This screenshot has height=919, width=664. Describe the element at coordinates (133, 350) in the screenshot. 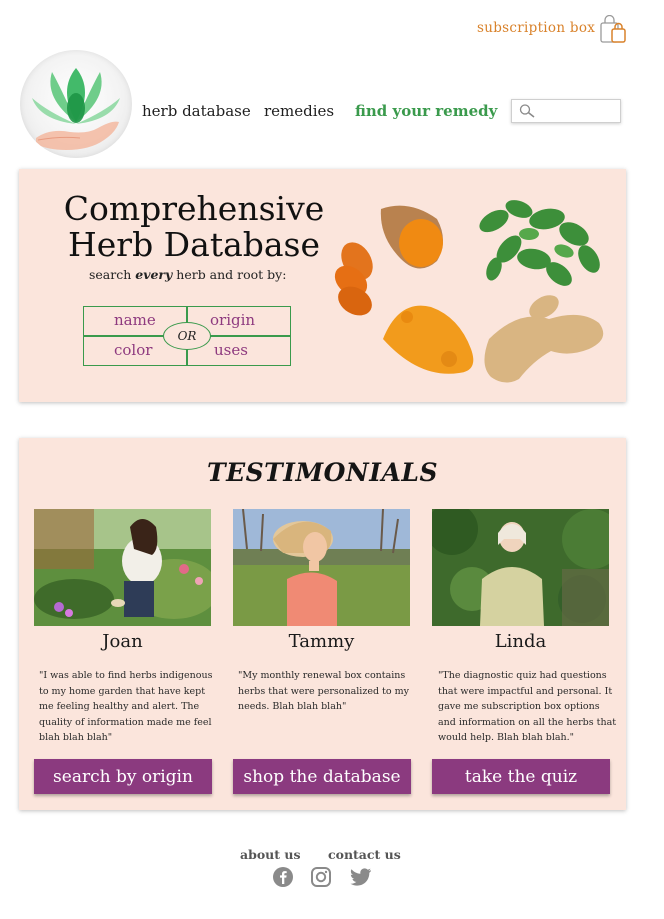

I see `filter-color: color` at that location.